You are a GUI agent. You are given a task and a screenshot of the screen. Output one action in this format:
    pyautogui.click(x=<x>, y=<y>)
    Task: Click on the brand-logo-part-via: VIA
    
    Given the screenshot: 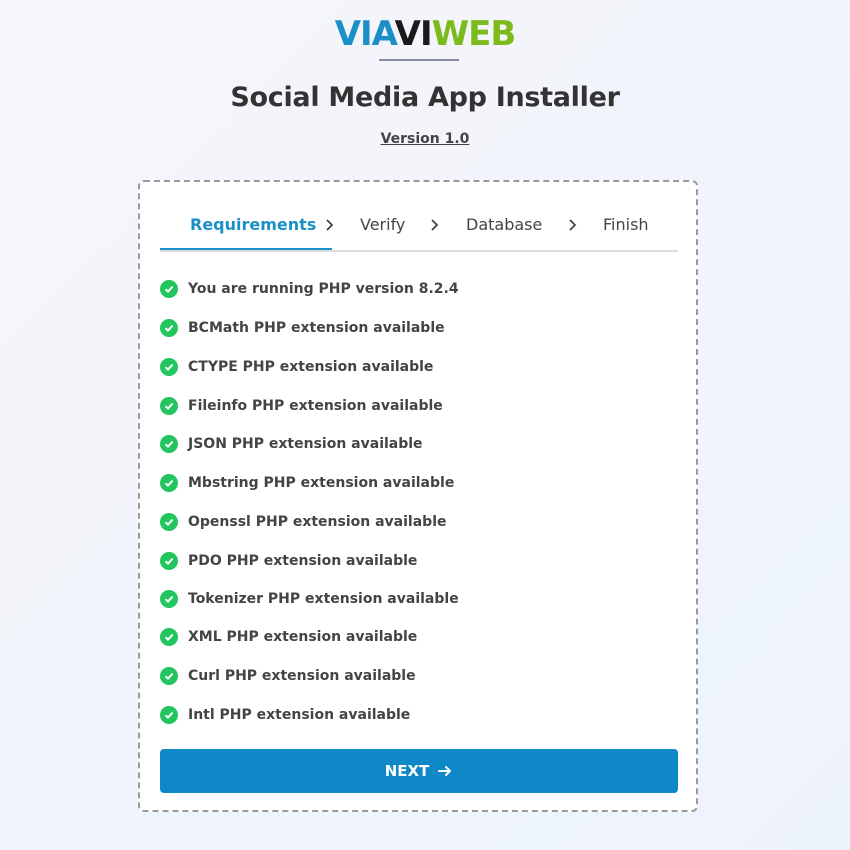 What is the action you would take?
    pyautogui.click(x=365, y=34)
    